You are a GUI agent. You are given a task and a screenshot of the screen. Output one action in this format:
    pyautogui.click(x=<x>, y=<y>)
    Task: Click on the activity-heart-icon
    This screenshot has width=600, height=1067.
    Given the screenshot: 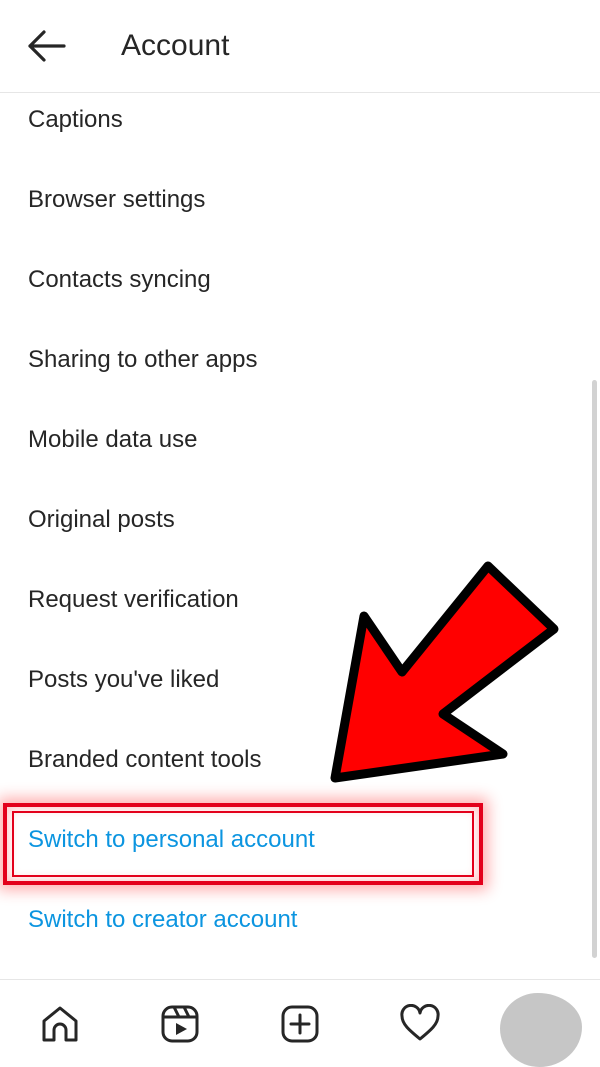 What is the action you would take?
    pyautogui.click(x=420, y=1022)
    